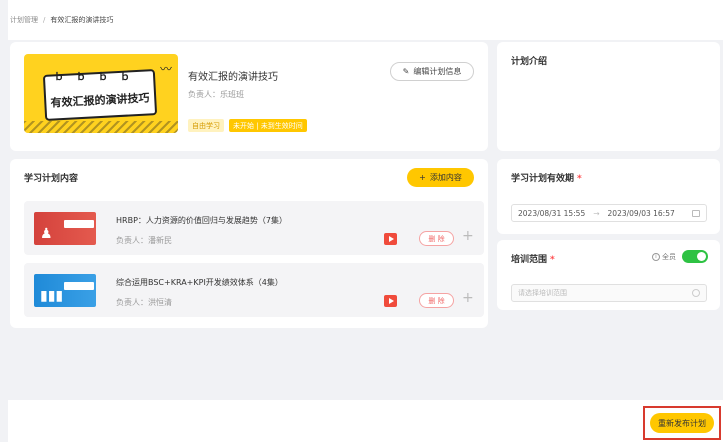 The image size is (723, 442). I want to click on add-content-button: + 添加内容, so click(440, 177).